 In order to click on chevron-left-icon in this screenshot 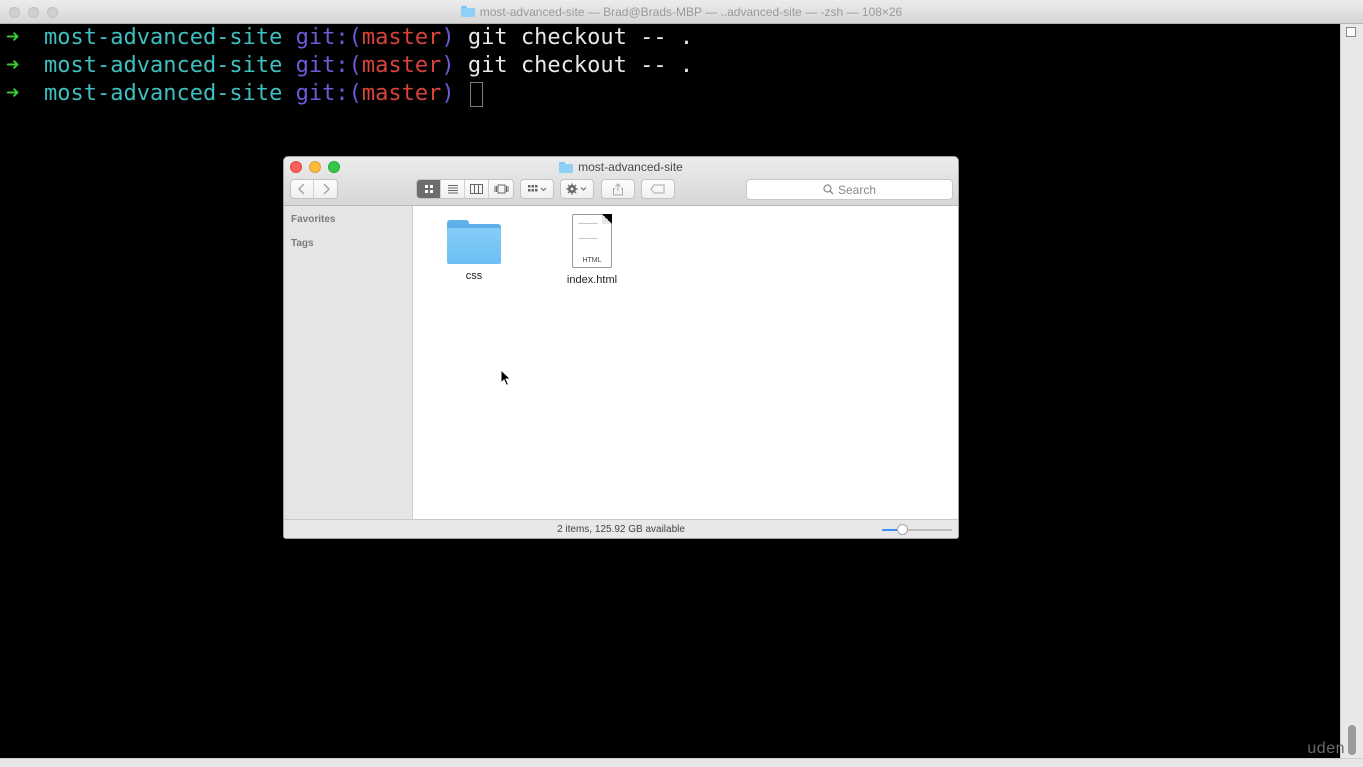, I will do `click(301, 189)`.